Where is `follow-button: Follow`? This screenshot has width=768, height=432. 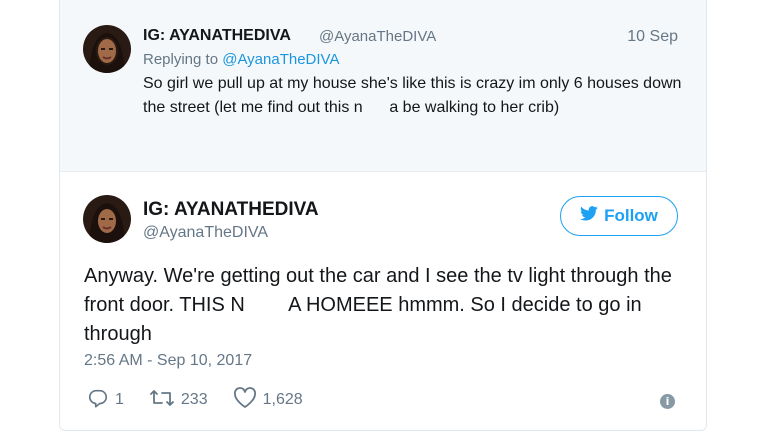 follow-button: Follow is located at coordinates (619, 216).